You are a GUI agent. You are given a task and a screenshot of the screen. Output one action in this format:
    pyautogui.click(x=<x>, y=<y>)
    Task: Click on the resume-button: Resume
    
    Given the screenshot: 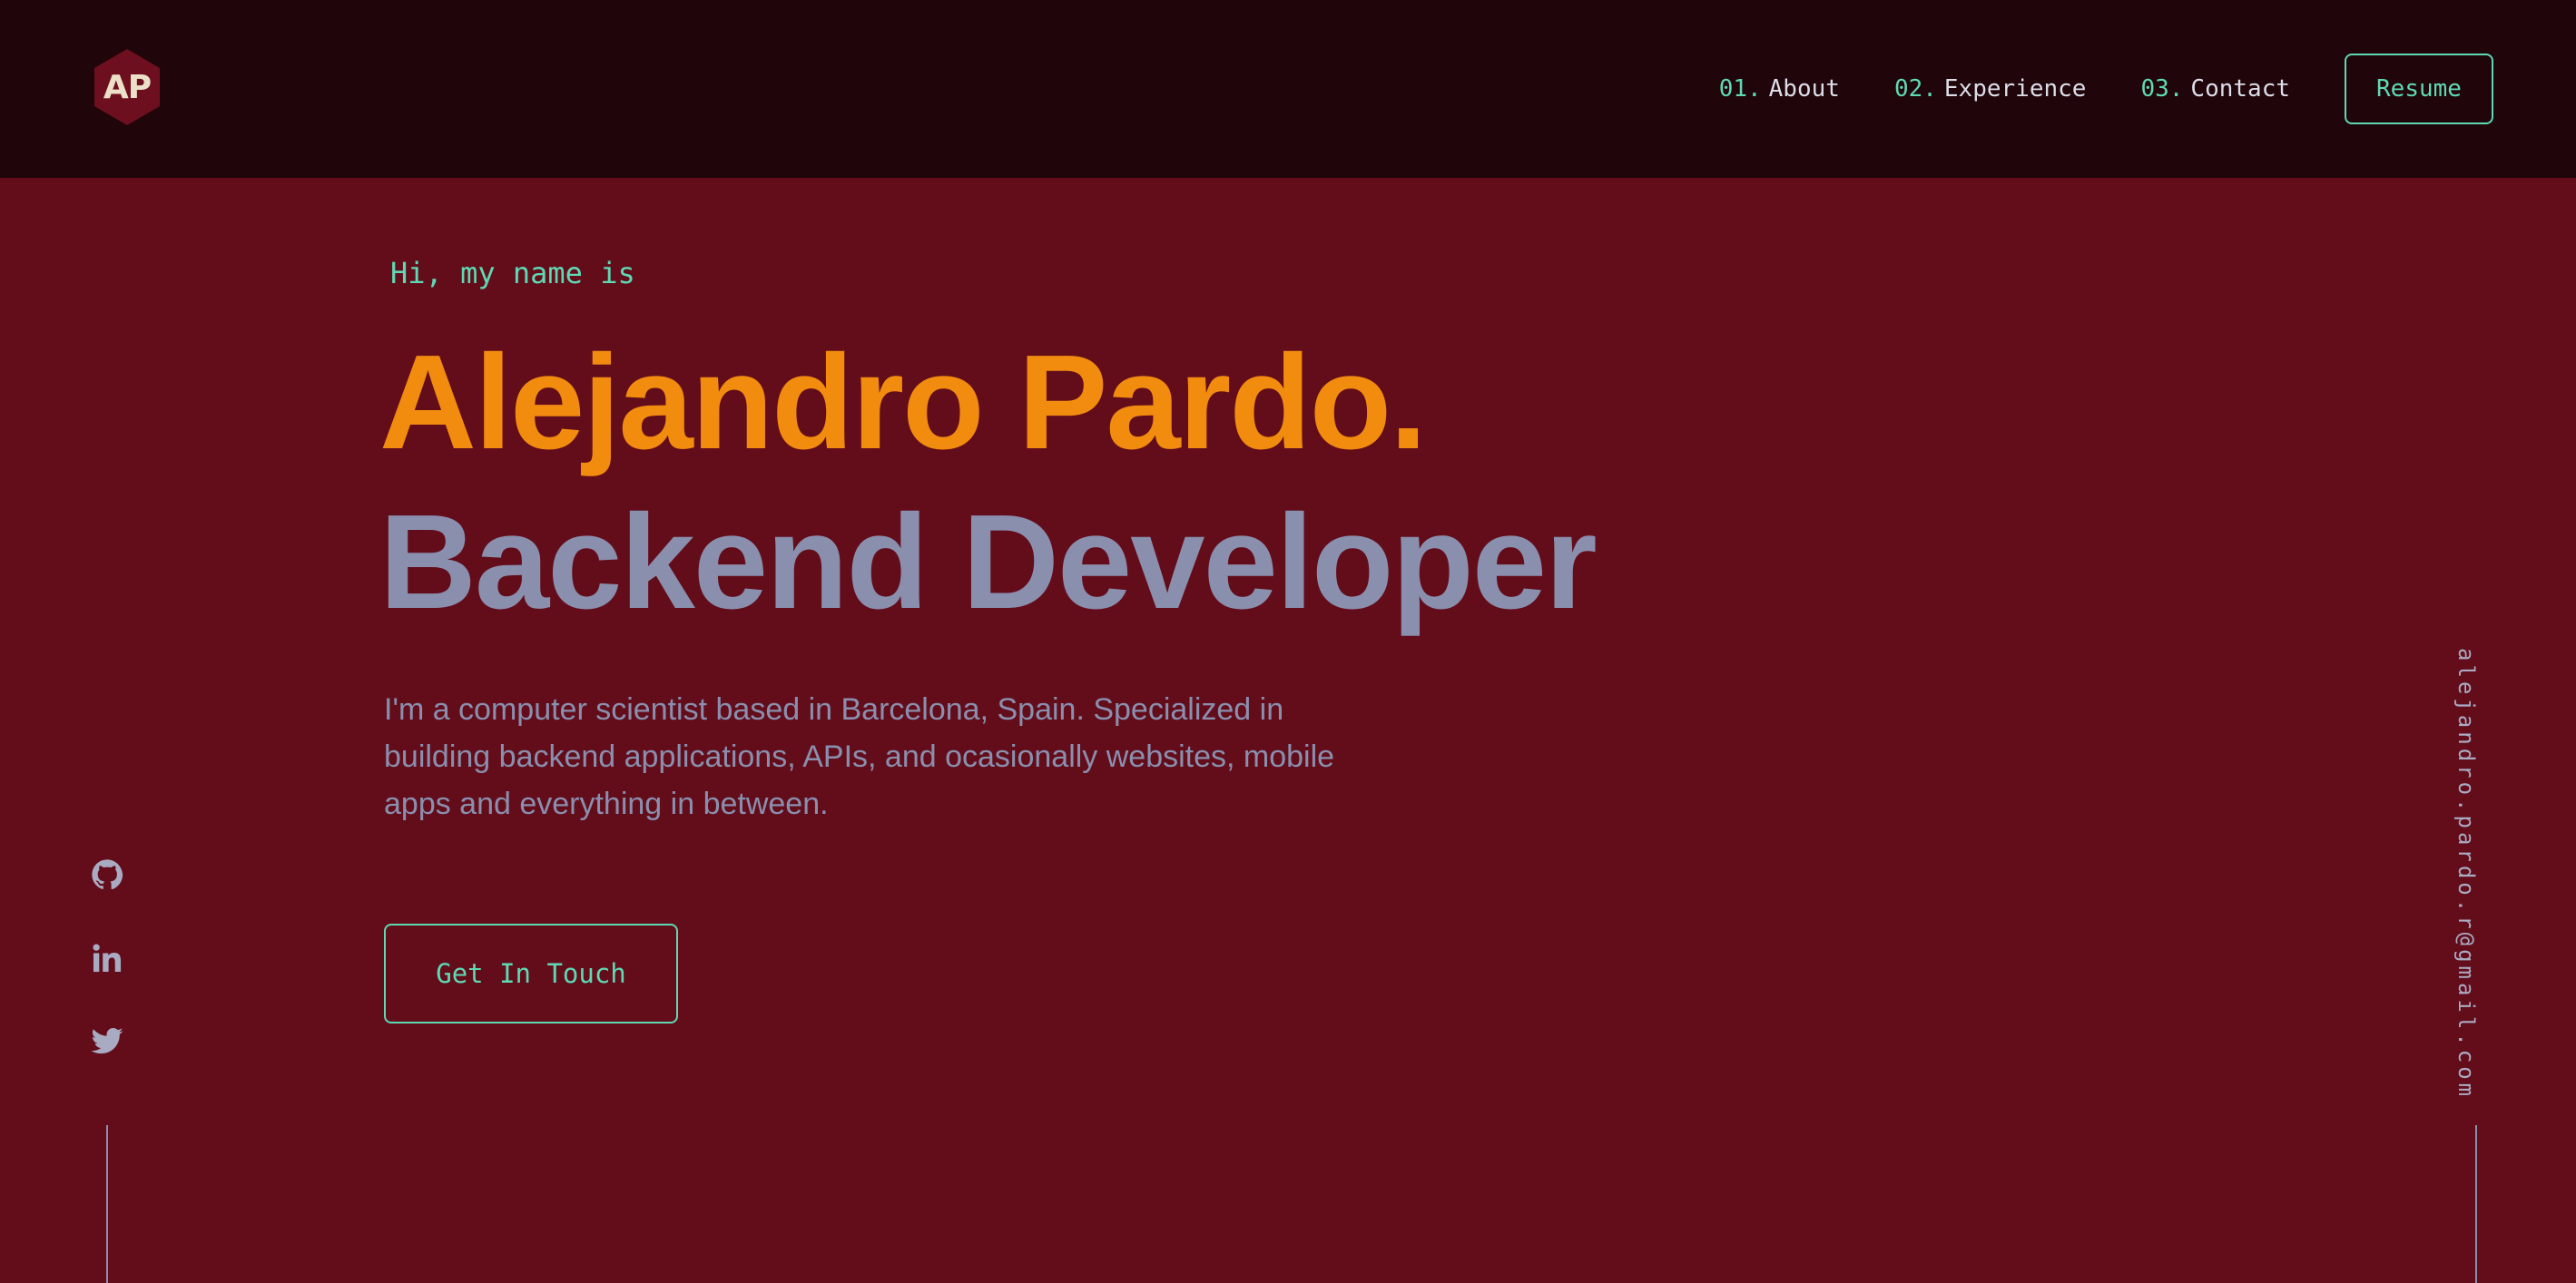 What is the action you would take?
    pyautogui.click(x=2419, y=89)
    